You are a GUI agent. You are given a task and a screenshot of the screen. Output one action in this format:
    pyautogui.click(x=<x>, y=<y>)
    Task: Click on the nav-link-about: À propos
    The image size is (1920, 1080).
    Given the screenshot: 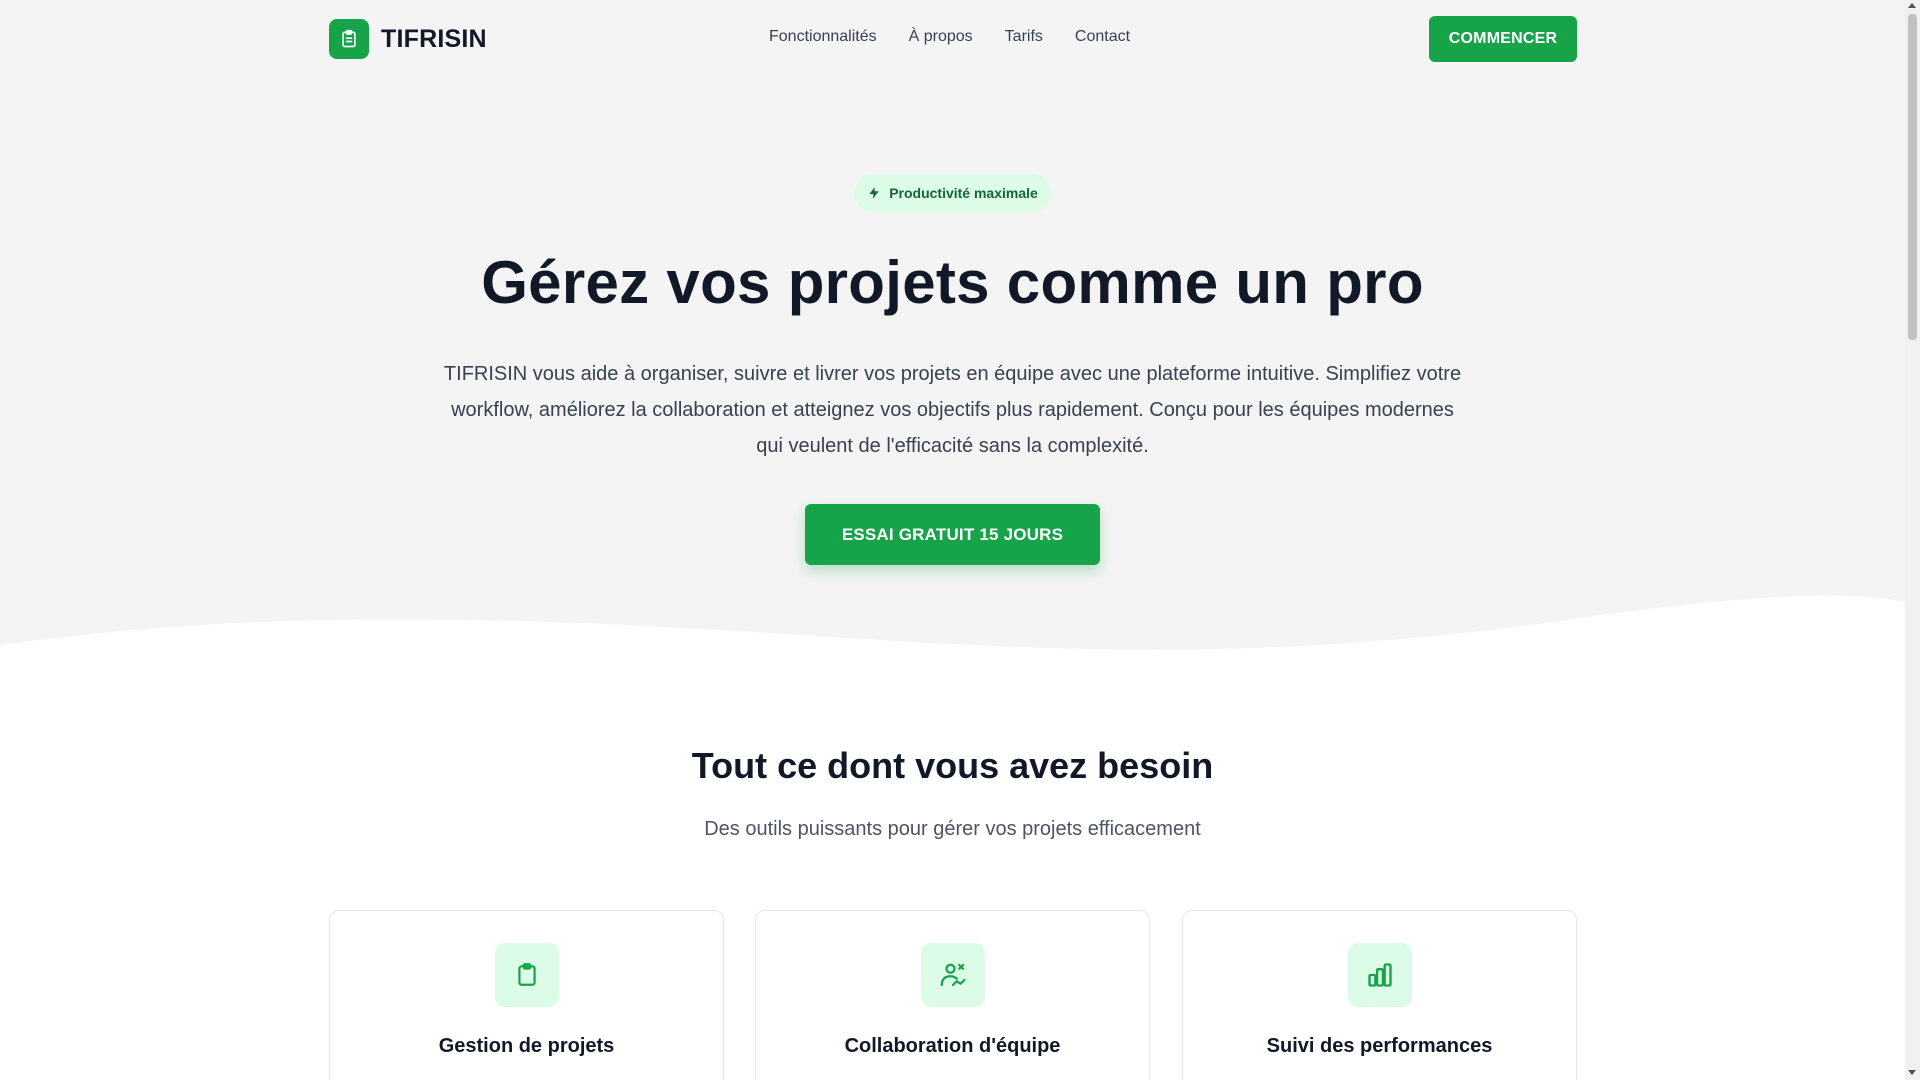 What is the action you would take?
    pyautogui.click(x=941, y=37)
    